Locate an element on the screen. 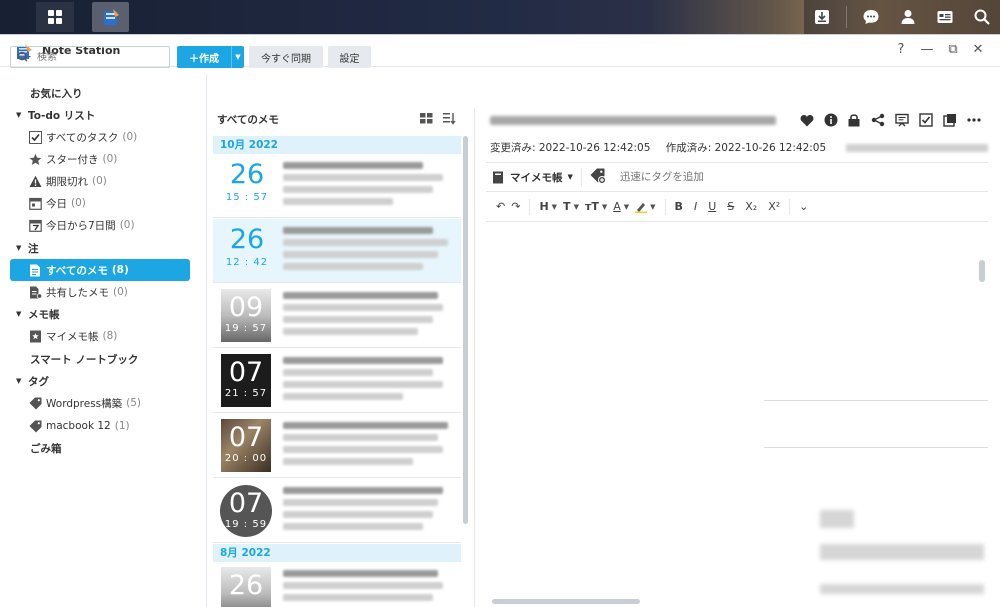 This screenshot has height=607, width=1000. sidebar-item-my-notebook: マイメモ帳 (8) is located at coordinates (100, 336).